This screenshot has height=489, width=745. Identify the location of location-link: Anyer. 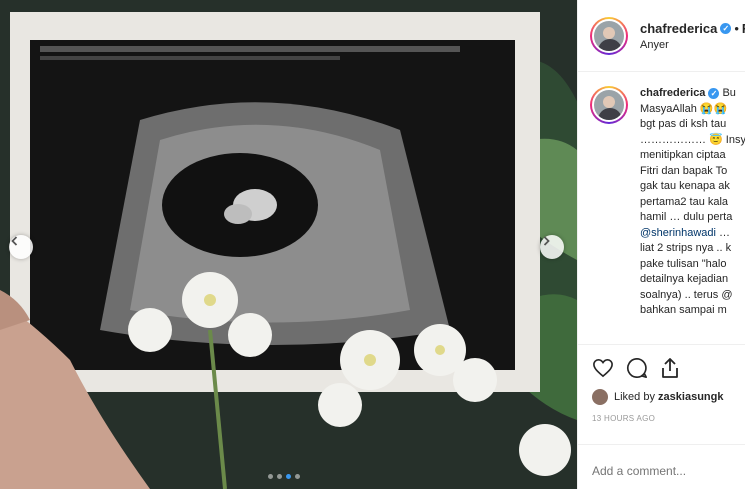
(692, 45).